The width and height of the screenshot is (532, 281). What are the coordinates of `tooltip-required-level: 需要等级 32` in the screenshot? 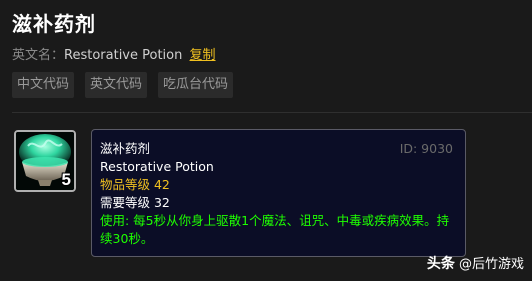 It's located at (135, 202).